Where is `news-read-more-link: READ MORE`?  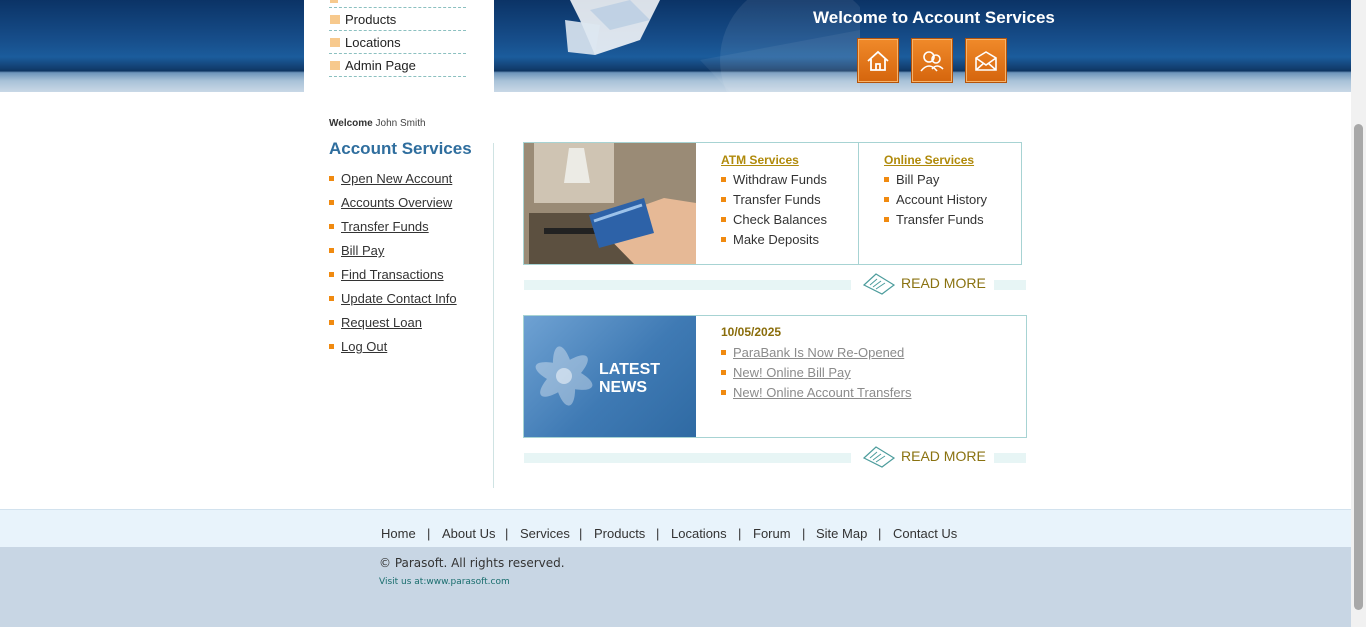 news-read-more-link: READ MORE is located at coordinates (924, 456).